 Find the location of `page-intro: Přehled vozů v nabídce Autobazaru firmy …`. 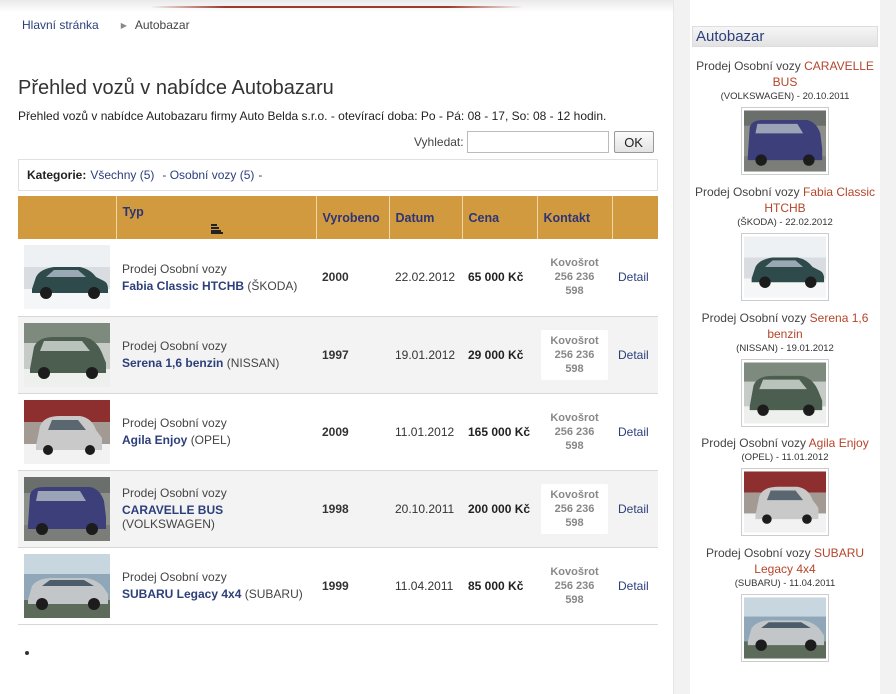

page-intro: Přehled vozů v nabídce Autobazaru firmy … is located at coordinates (312, 116).